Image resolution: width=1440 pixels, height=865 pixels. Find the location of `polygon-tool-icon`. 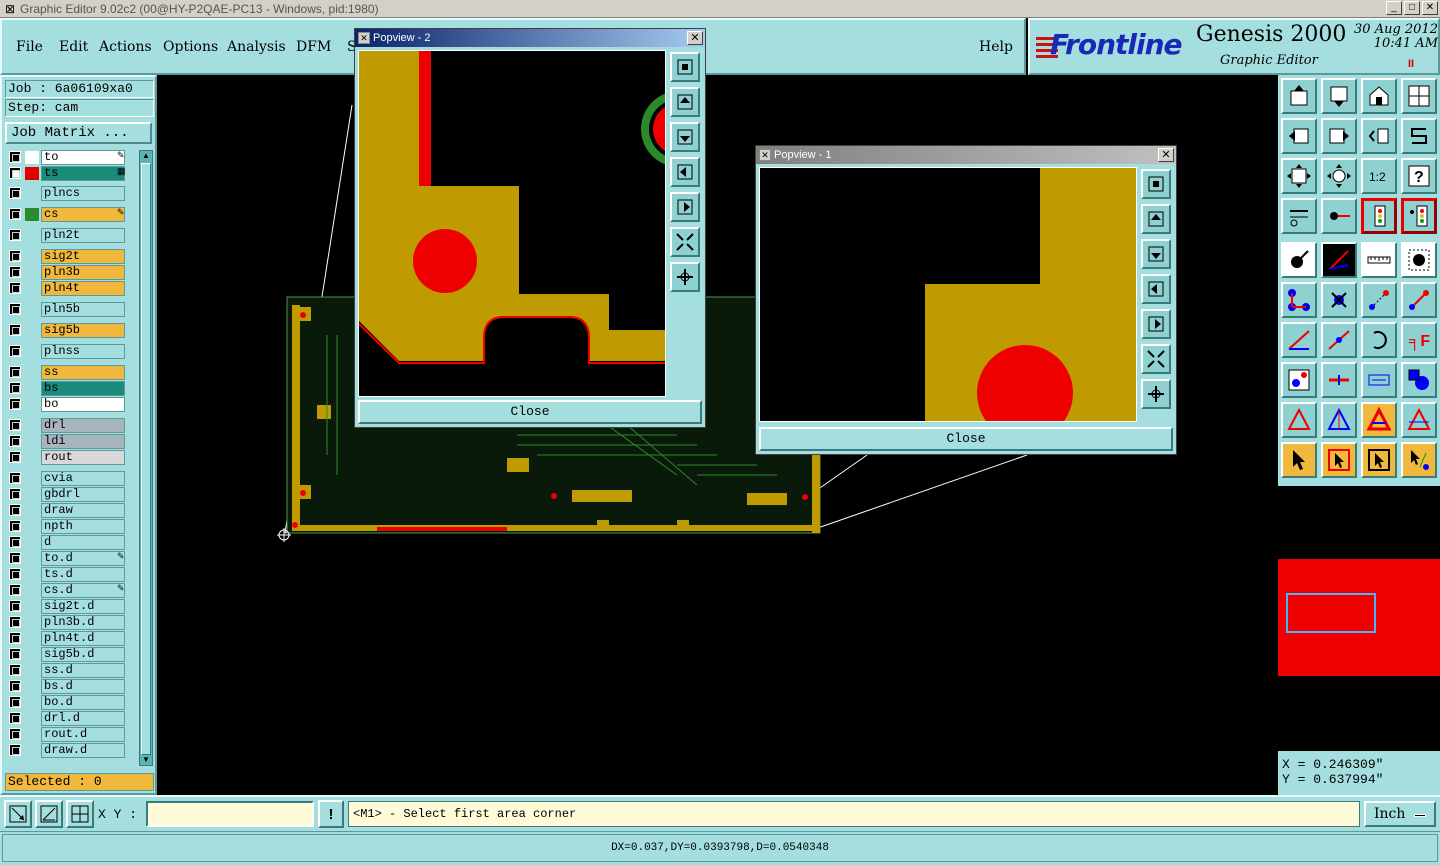

polygon-tool-icon is located at coordinates (1379, 420).